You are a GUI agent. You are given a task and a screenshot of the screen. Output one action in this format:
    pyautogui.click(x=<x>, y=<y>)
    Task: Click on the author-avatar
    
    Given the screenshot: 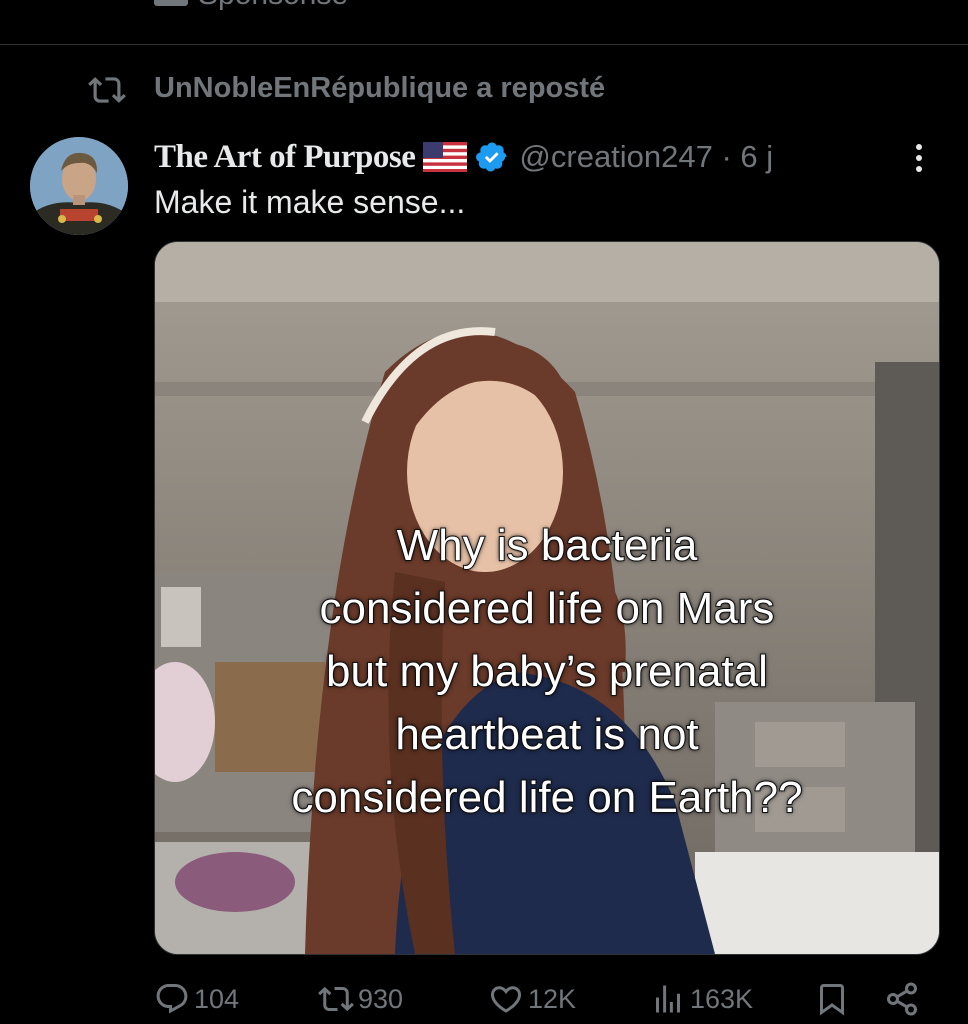 What is the action you would take?
    pyautogui.click(x=79, y=186)
    